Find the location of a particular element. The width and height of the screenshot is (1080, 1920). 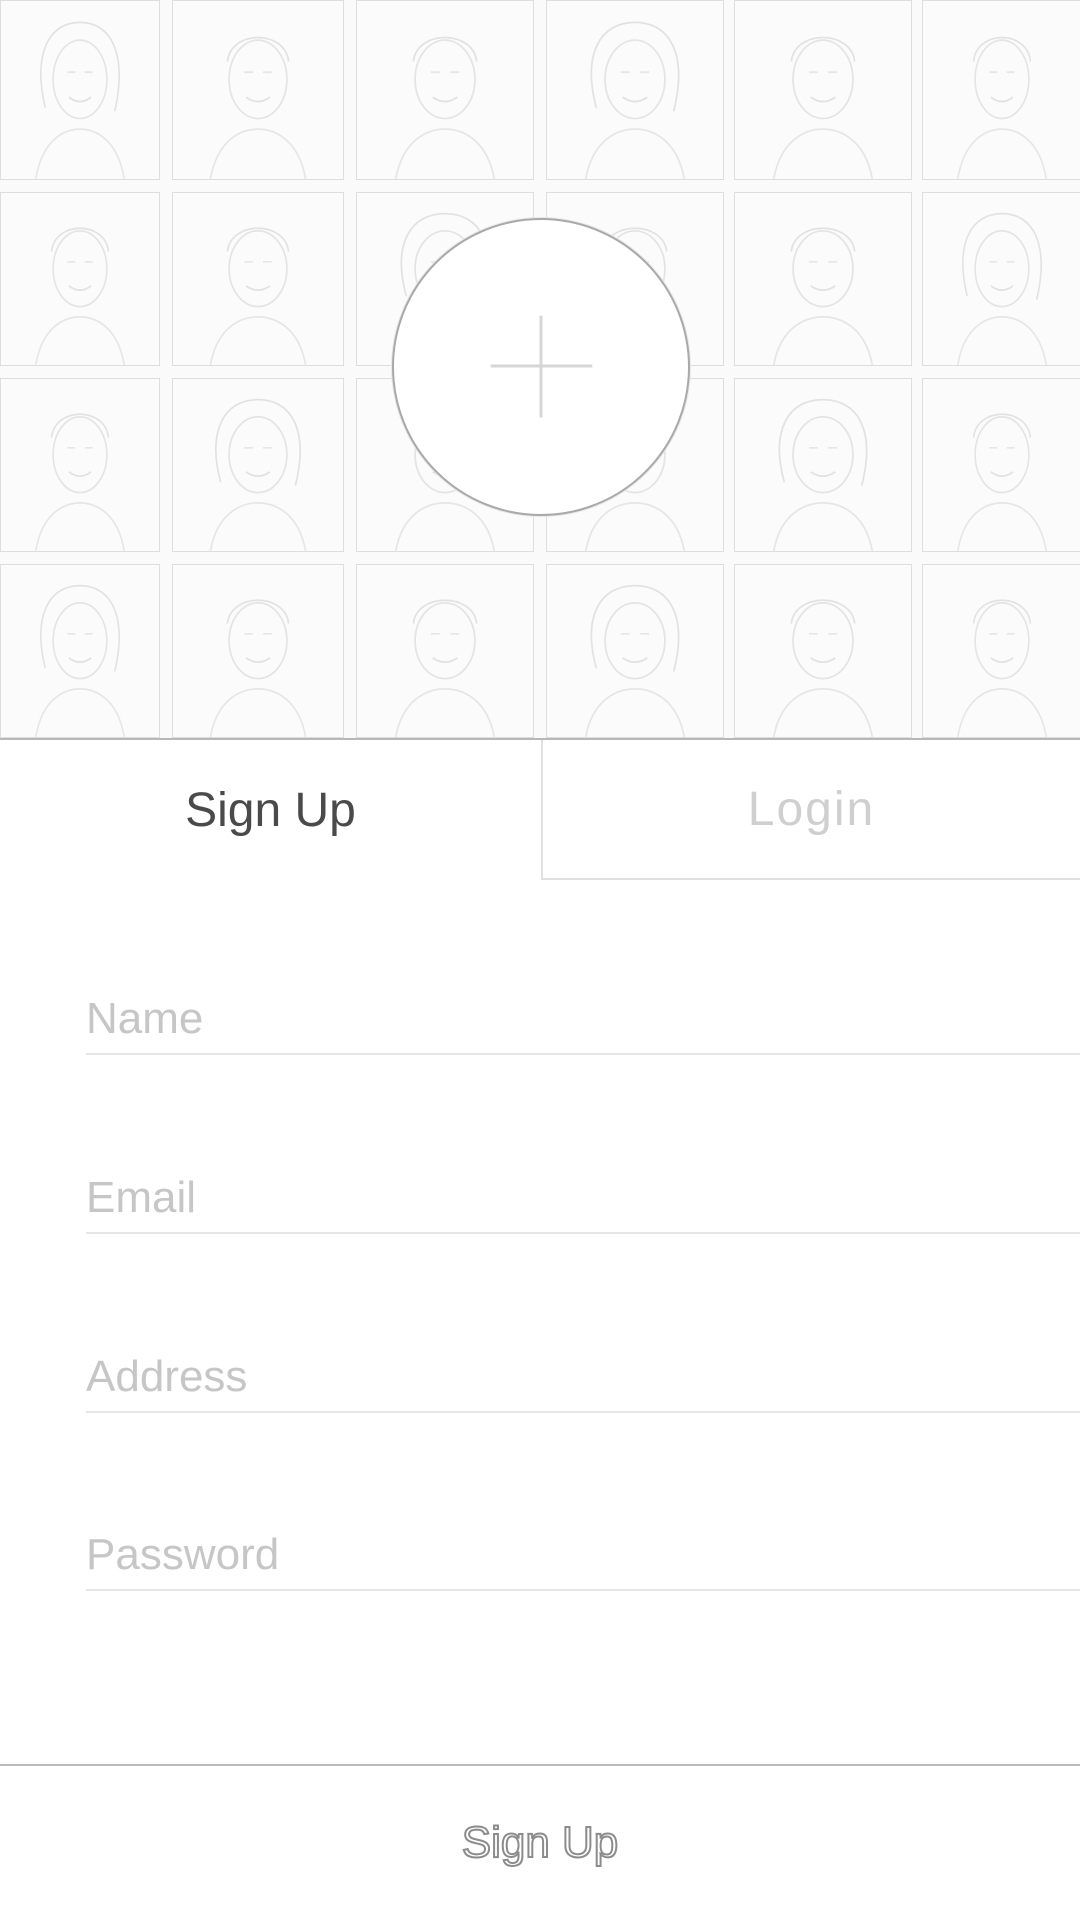

tab-login: Login is located at coordinates (810, 810).